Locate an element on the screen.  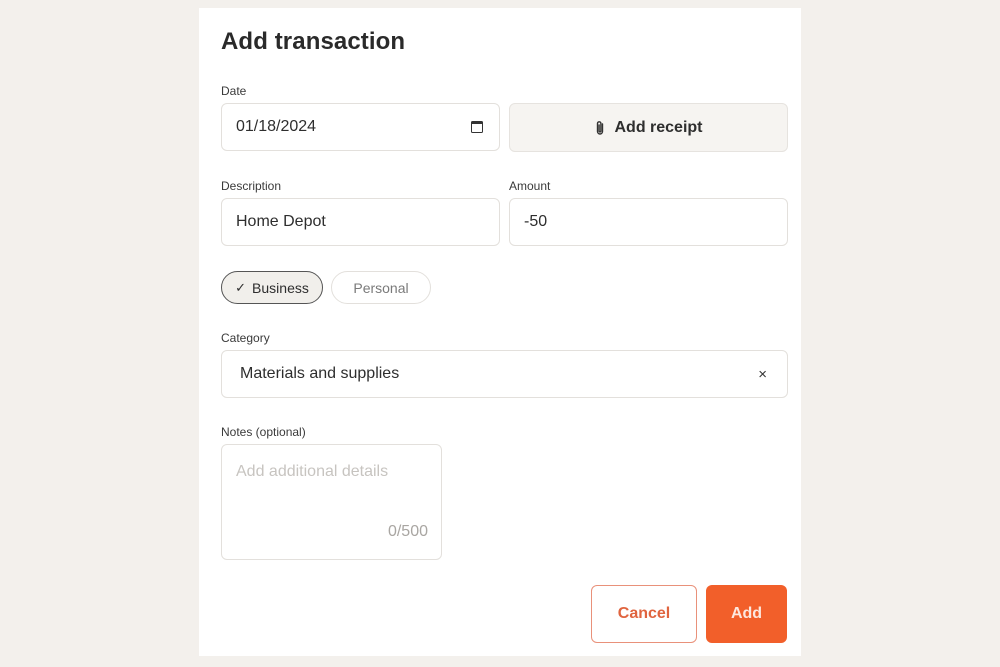
category-label: Category is located at coordinates (245, 338).